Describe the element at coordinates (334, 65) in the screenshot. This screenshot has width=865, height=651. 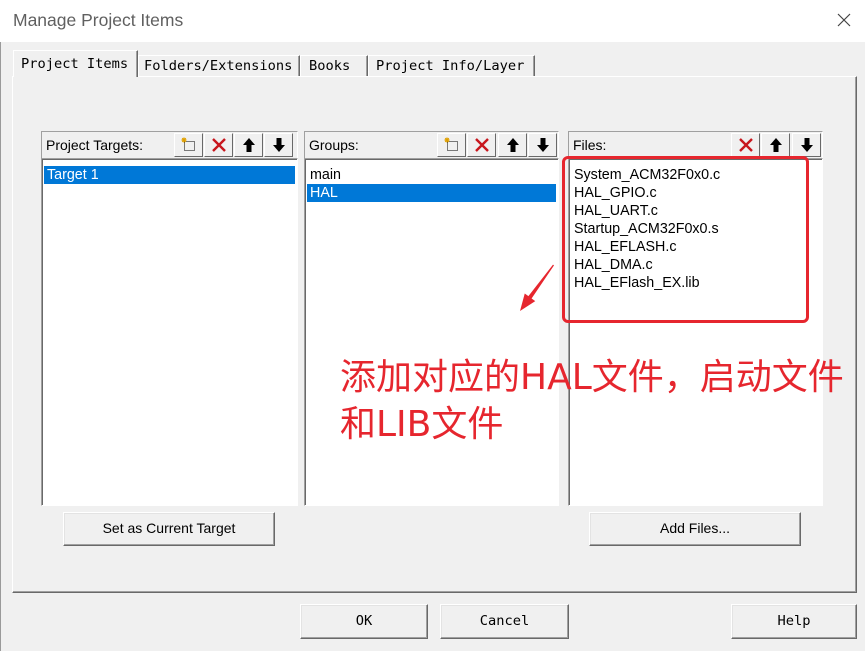
I see `tab-books: Books` at that location.